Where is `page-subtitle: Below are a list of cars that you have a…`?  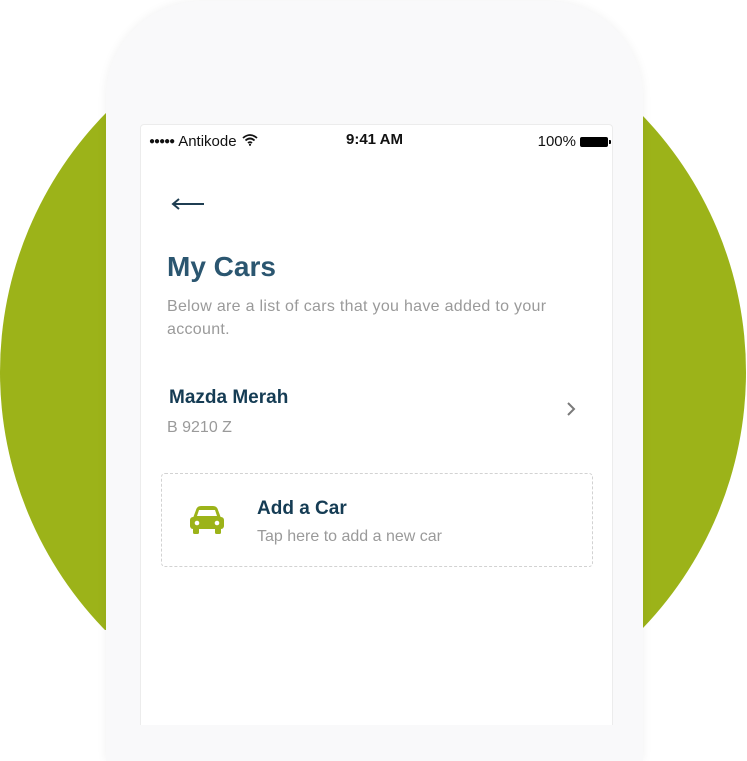 page-subtitle: Below are a list of cars that you have a… is located at coordinates (357, 318).